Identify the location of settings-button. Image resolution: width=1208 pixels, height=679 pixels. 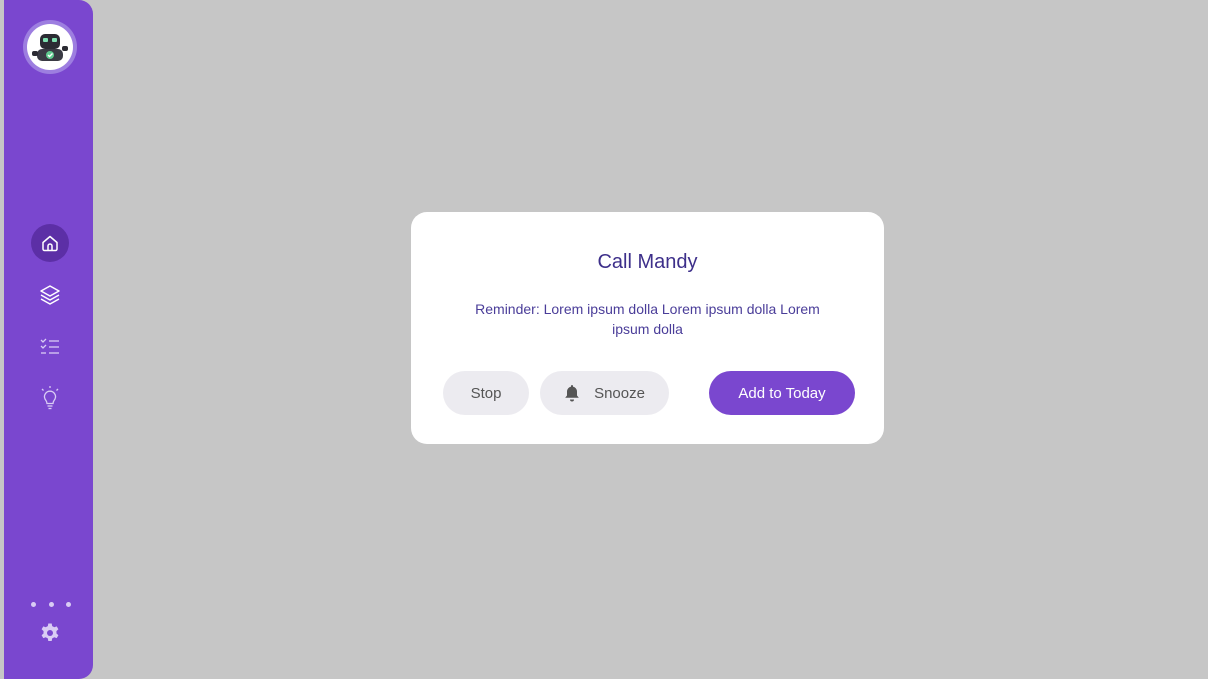
(50, 635).